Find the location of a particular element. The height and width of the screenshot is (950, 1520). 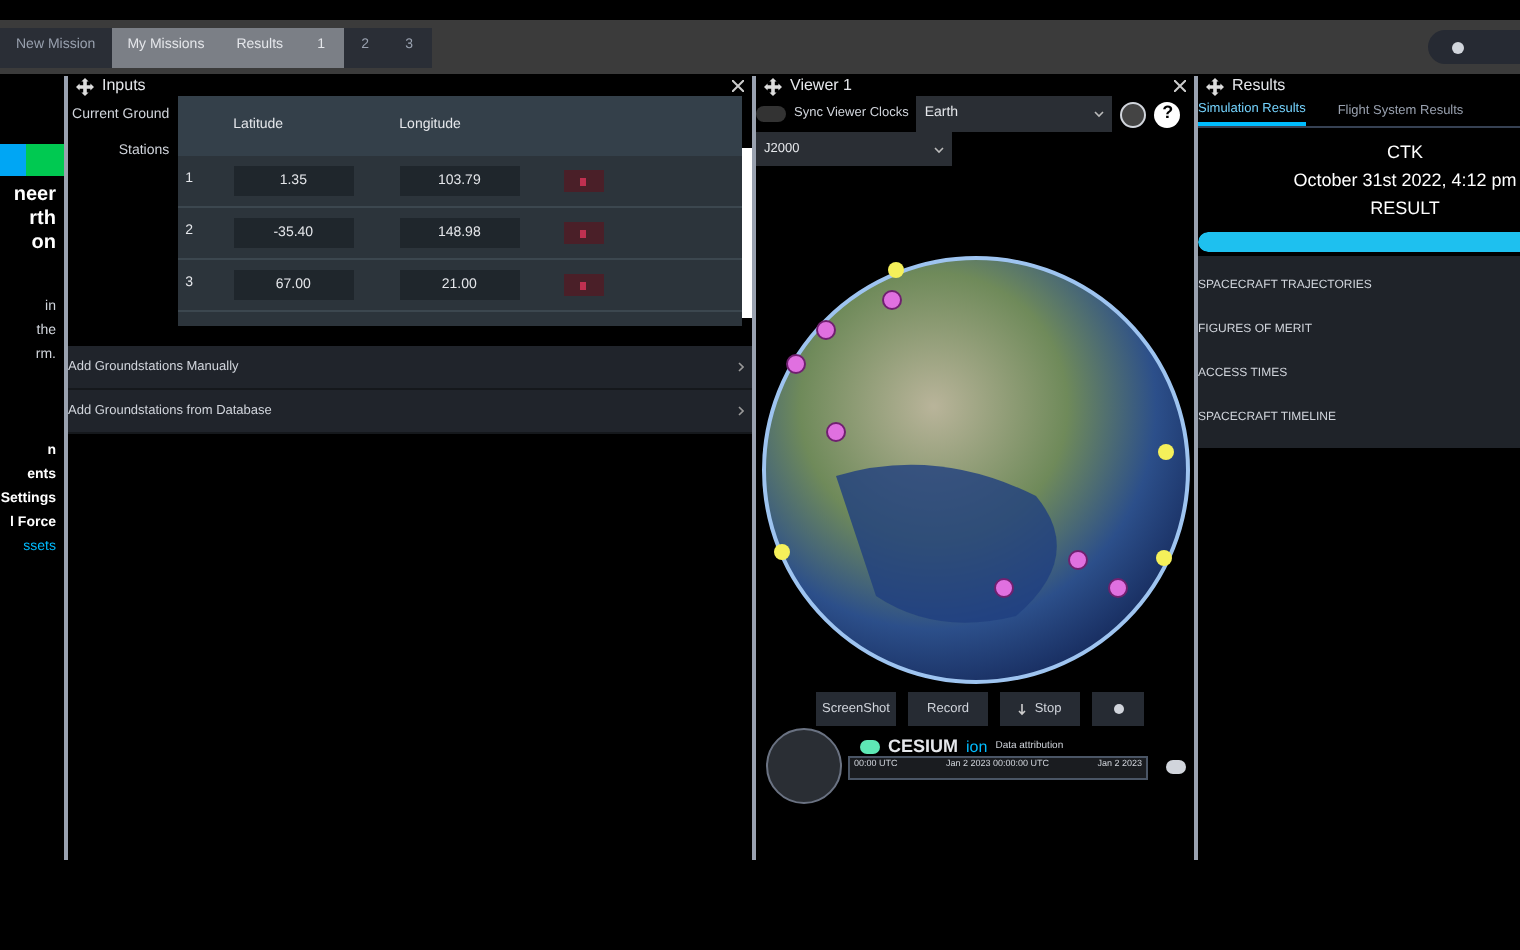

result-heading: RESULT is located at coordinates (1405, 209).